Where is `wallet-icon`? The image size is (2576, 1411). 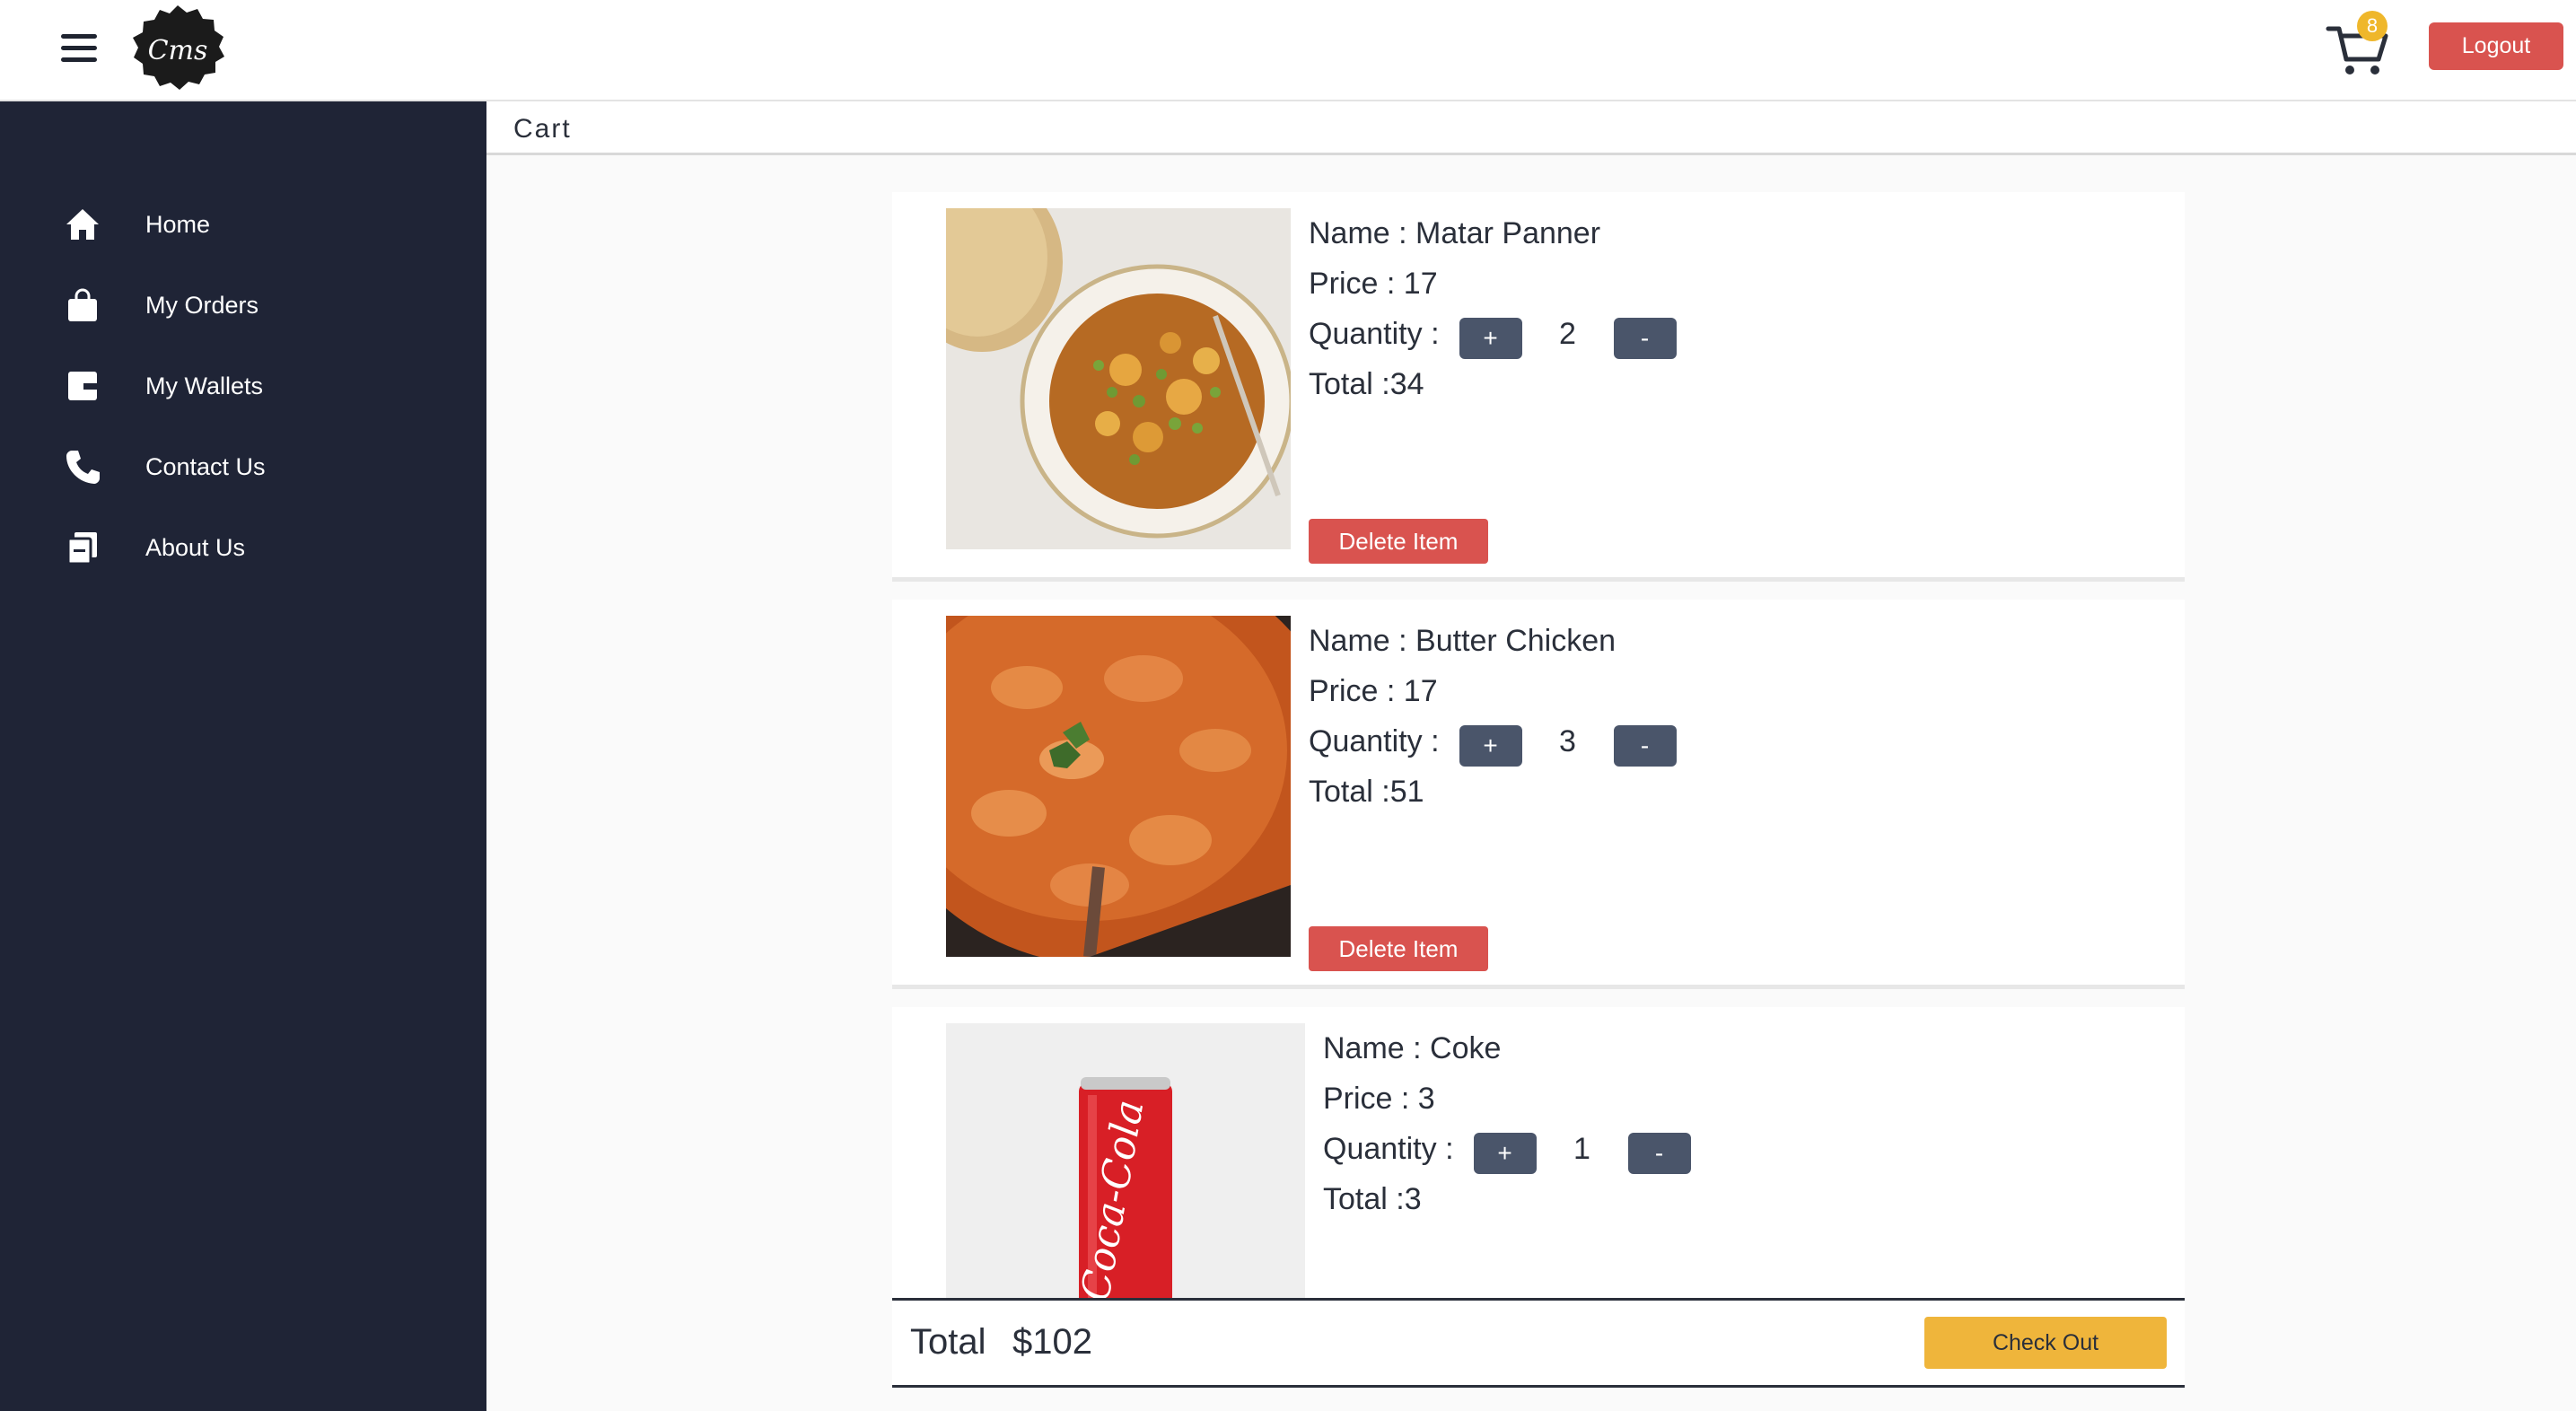 wallet-icon is located at coordinates (82, 386).